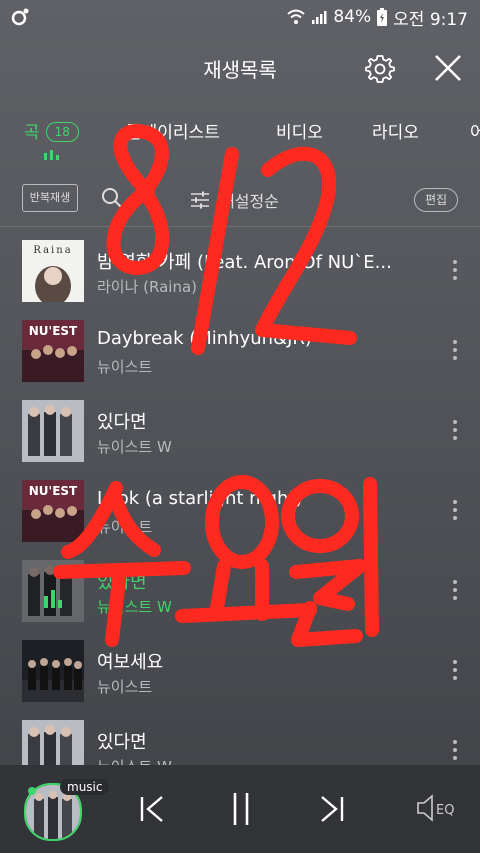 The width and height of the screenshot is (480, 853). Describe the element at coordinates (20, 17) in the screenshot. I see `melon-app-icon` at that location.